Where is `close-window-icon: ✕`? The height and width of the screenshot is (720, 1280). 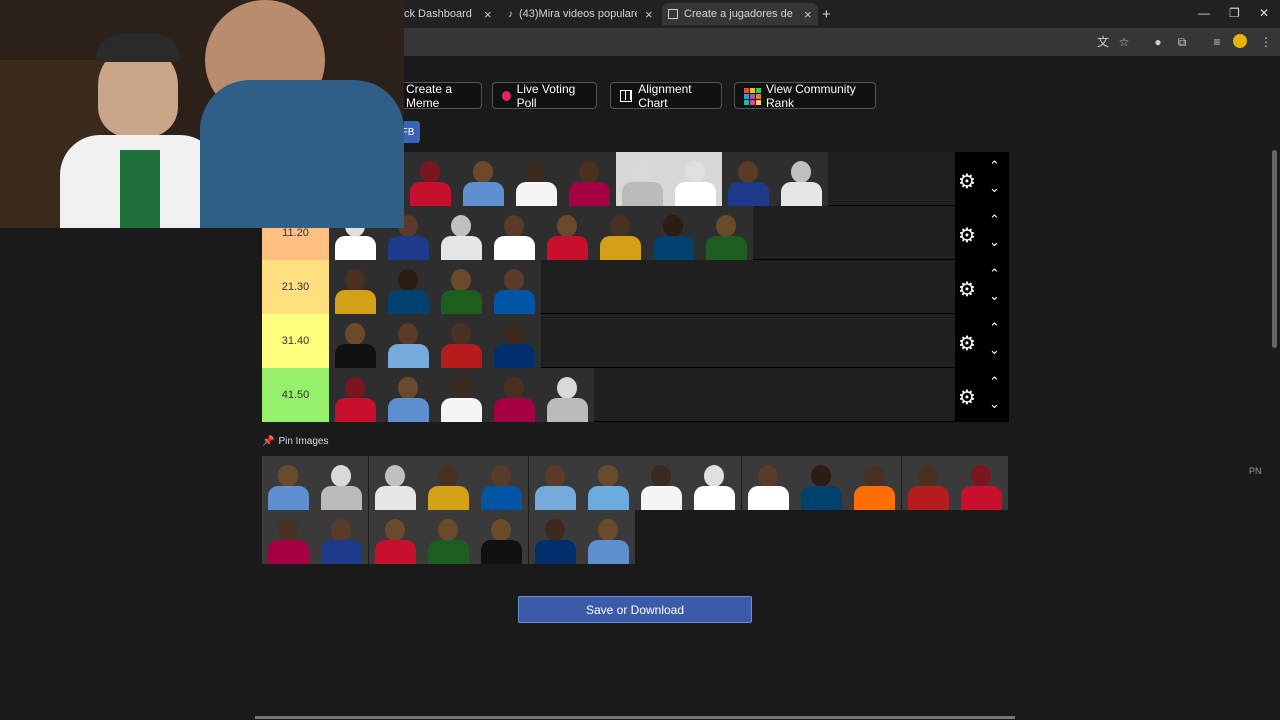
close-window-icon: ✕ is located at coordinates (1264, 13).